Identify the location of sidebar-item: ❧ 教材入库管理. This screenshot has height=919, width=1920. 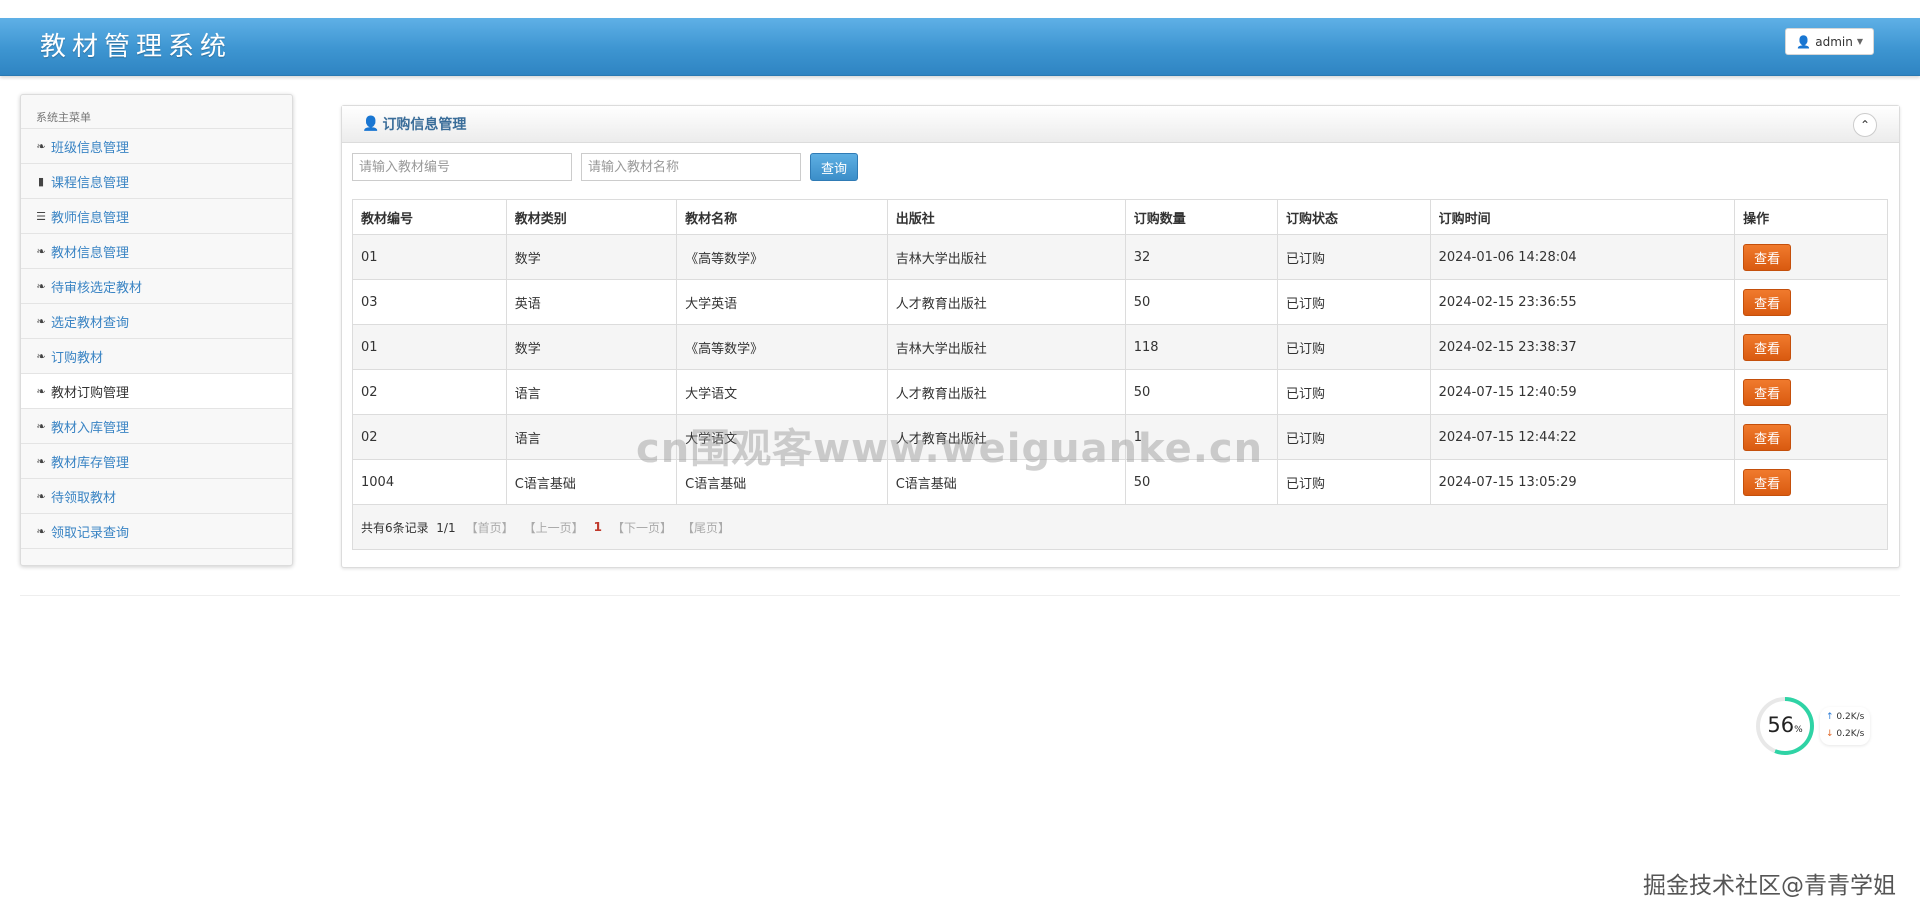
(156, 426).